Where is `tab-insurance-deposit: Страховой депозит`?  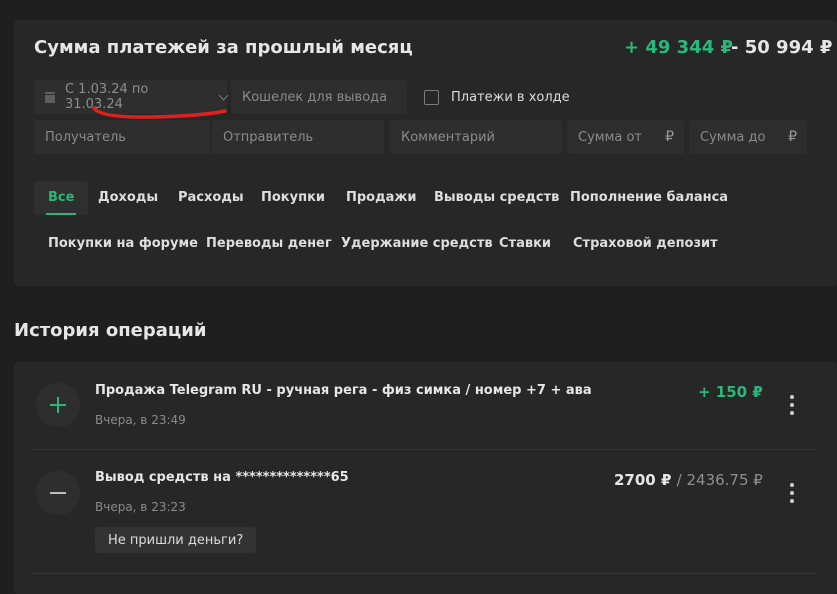
tab-insurance-deposit: Страховой депозит is located at coordinates (645, 244).